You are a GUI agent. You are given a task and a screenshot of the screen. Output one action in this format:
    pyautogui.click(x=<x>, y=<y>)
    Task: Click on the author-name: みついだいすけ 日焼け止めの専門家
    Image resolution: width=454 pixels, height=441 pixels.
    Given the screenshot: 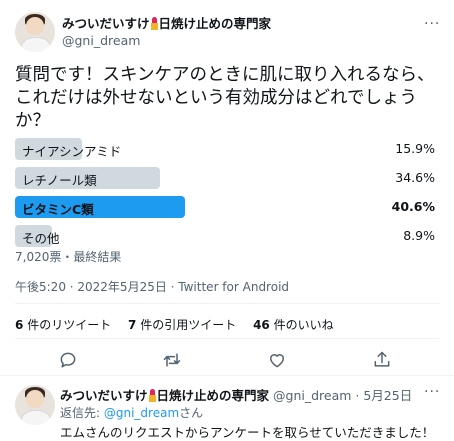 What is the action you would take?
    pyautogui.click(x=166, y=22)
    